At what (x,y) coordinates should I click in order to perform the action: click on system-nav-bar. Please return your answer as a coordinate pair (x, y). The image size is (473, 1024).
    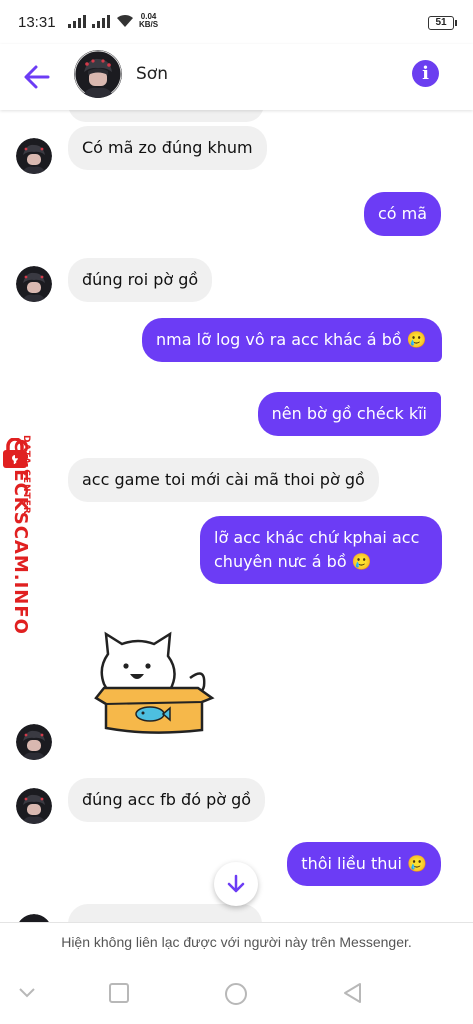
    Looking at the image, I should click on (236, 993).